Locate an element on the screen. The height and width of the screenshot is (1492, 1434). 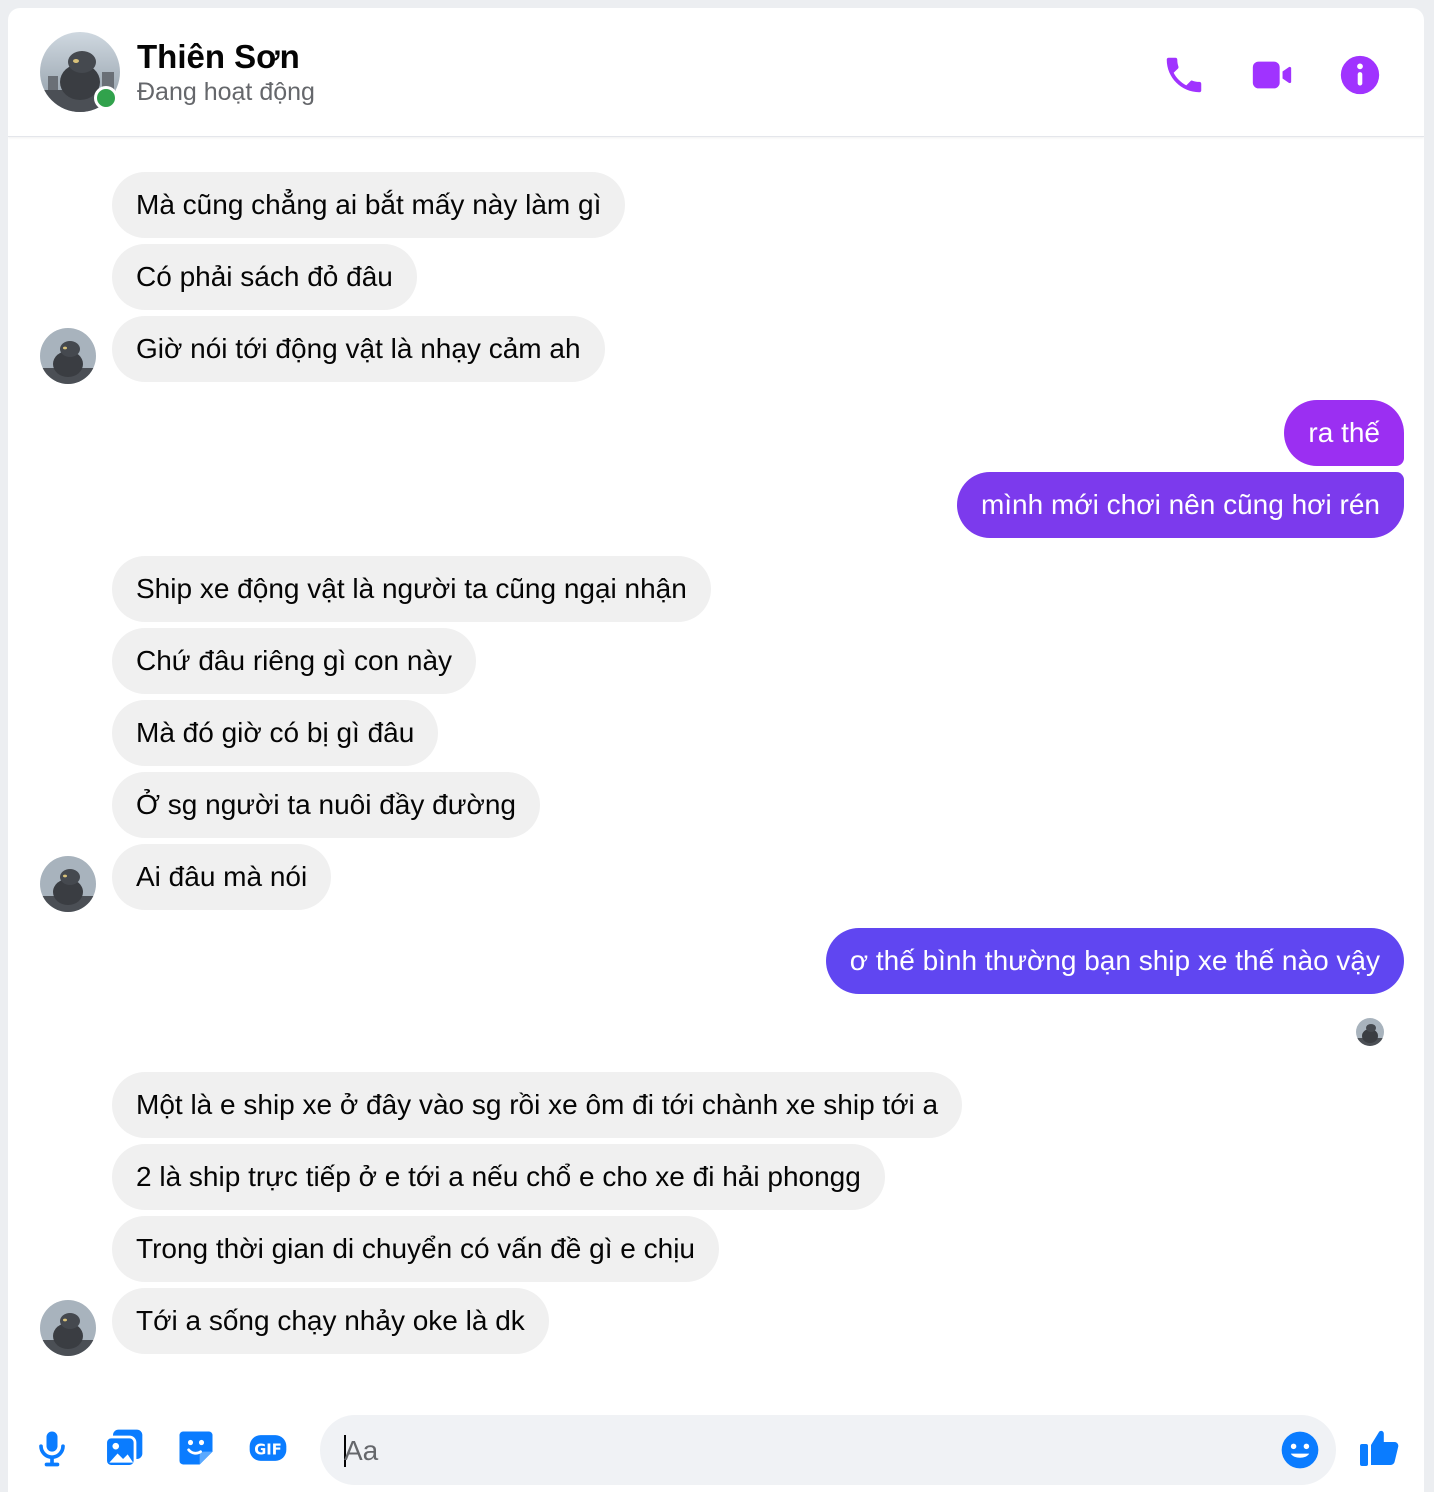
message-bubble-incoming: Có phải sách đỏ đâu is located at coordinates (264, 277).